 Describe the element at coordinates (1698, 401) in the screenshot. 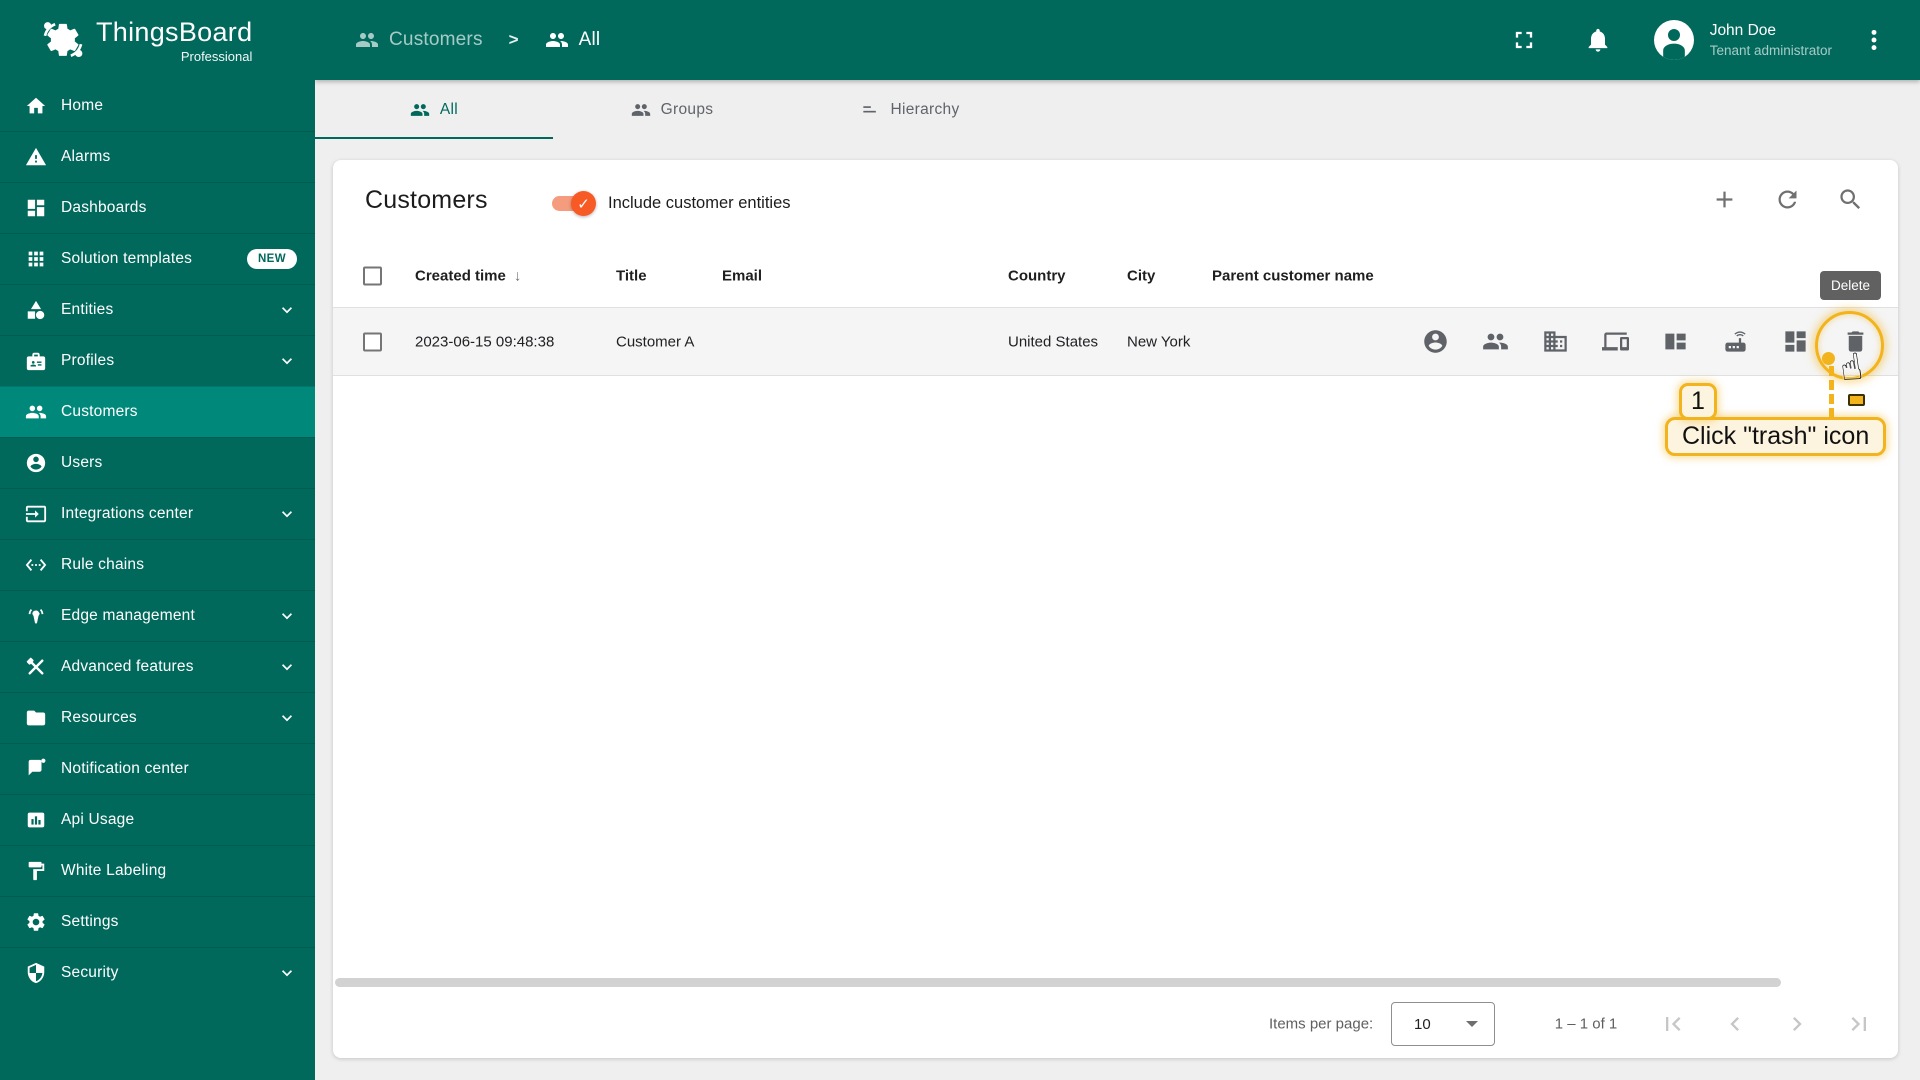

I see `annotation-step-number: 1` at that location.